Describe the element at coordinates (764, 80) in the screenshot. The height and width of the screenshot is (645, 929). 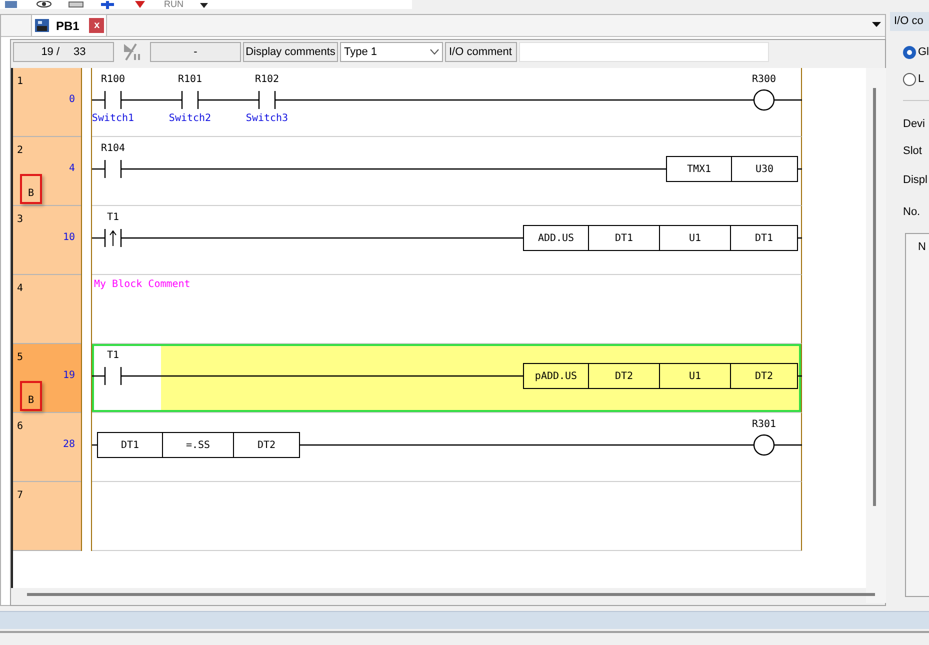
I see `device-label: R300` at that location.